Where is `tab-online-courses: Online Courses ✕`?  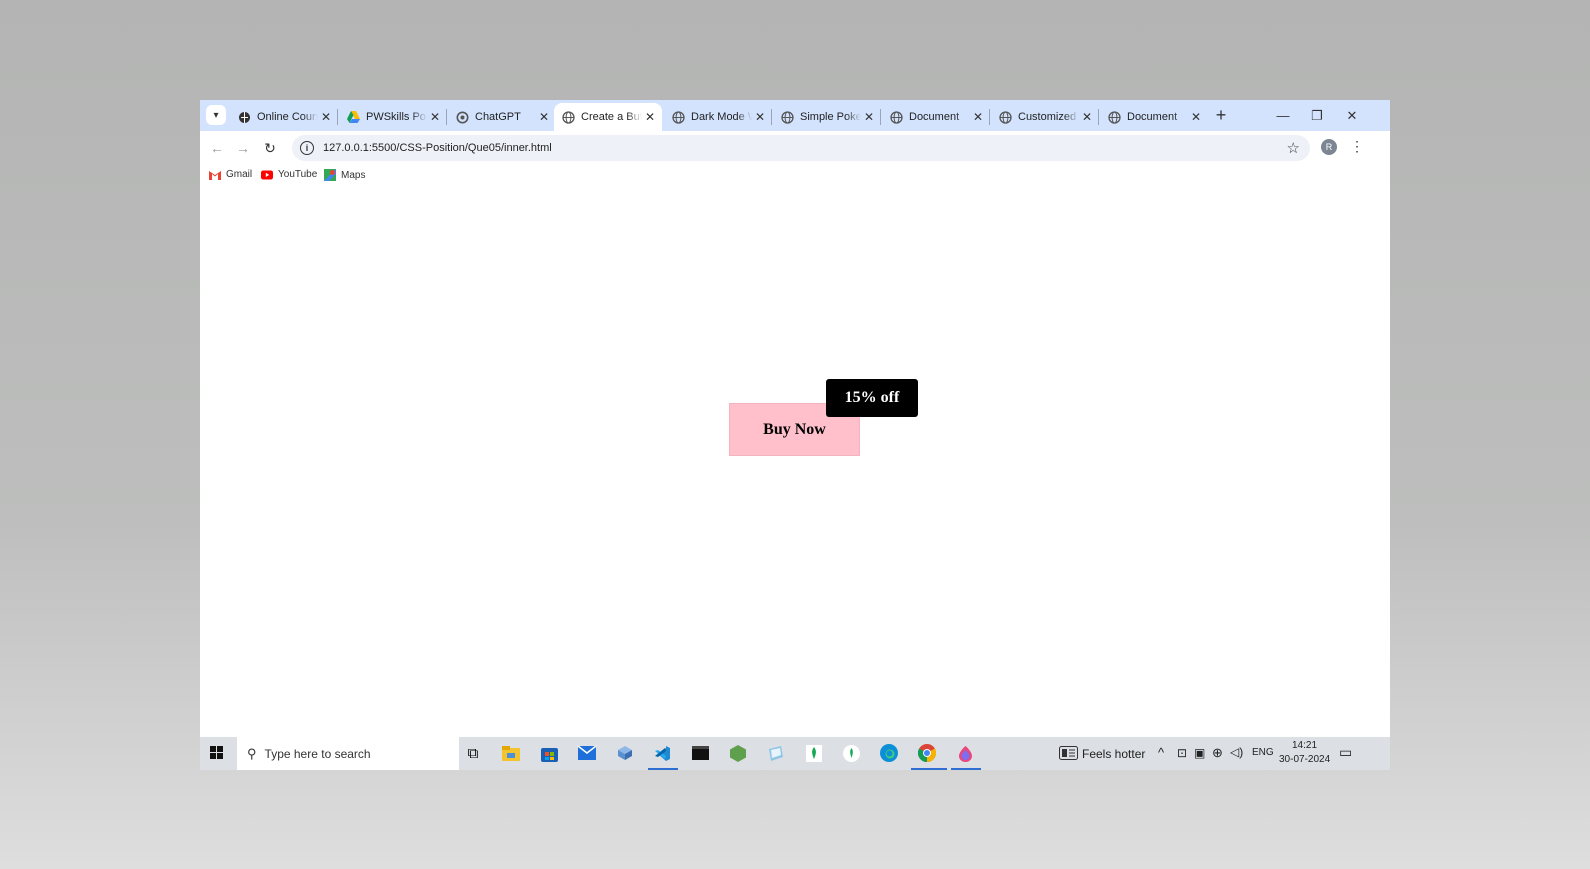
tab-online-courses: Online Courses ✕ is located at coordinates (284, 117).